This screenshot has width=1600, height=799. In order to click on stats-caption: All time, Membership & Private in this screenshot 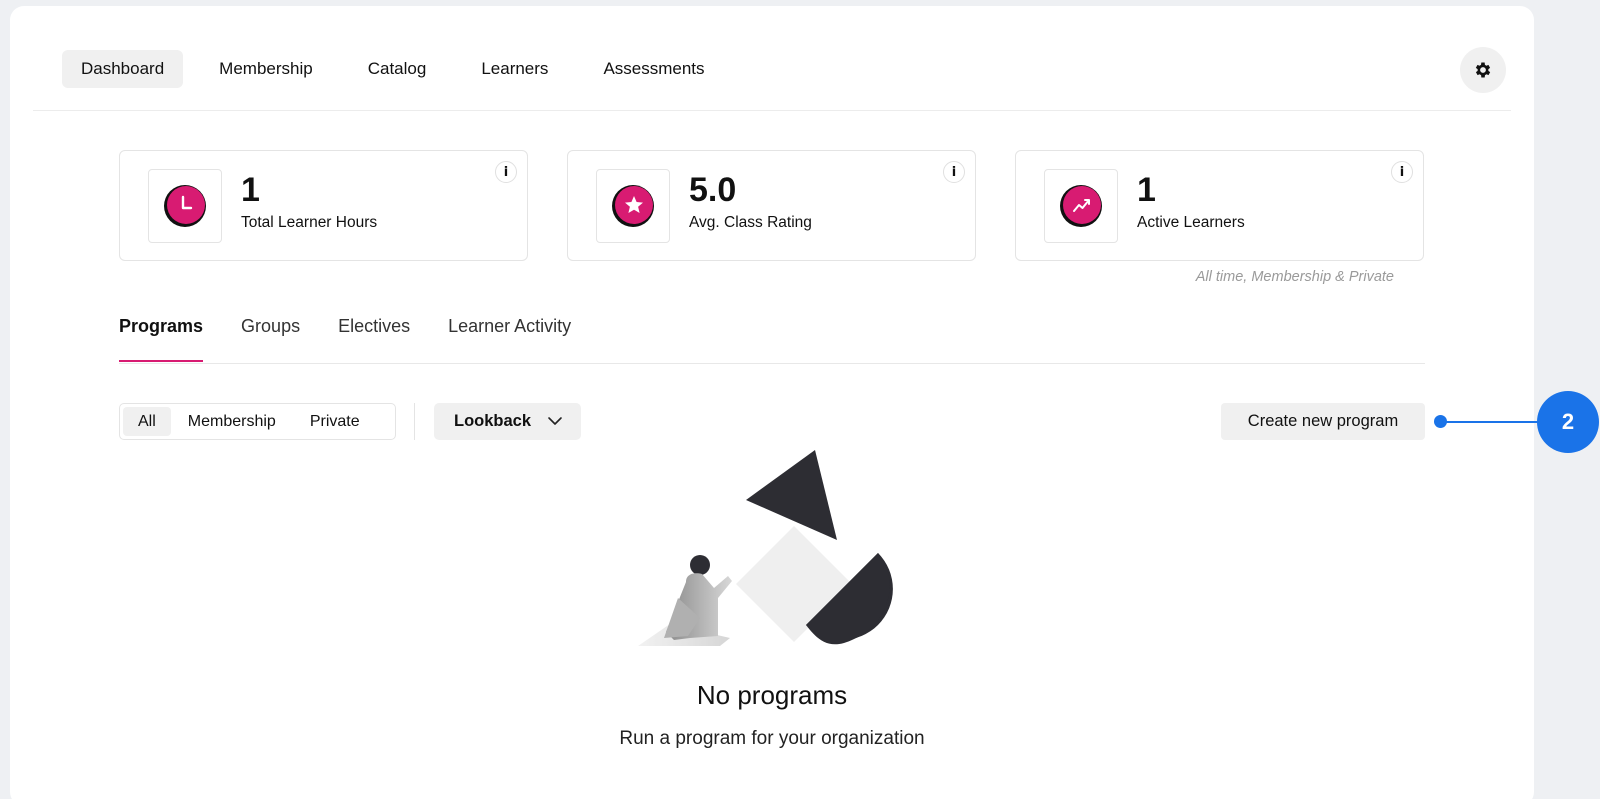, I will do `click(1294, 277)`.